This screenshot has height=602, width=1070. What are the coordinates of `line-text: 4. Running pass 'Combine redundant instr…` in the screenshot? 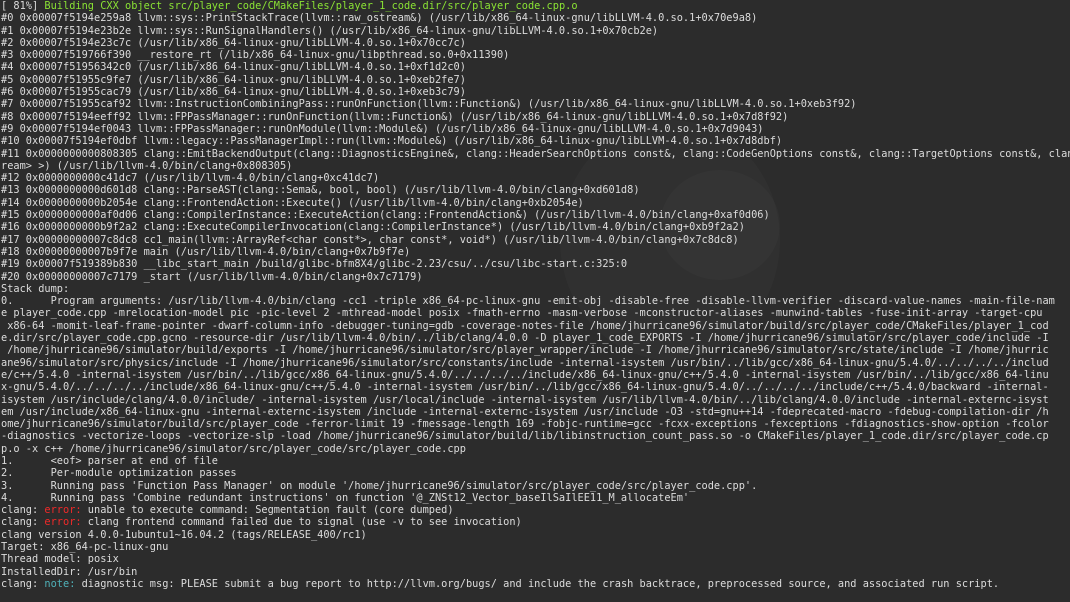 It's located at (345, 497).